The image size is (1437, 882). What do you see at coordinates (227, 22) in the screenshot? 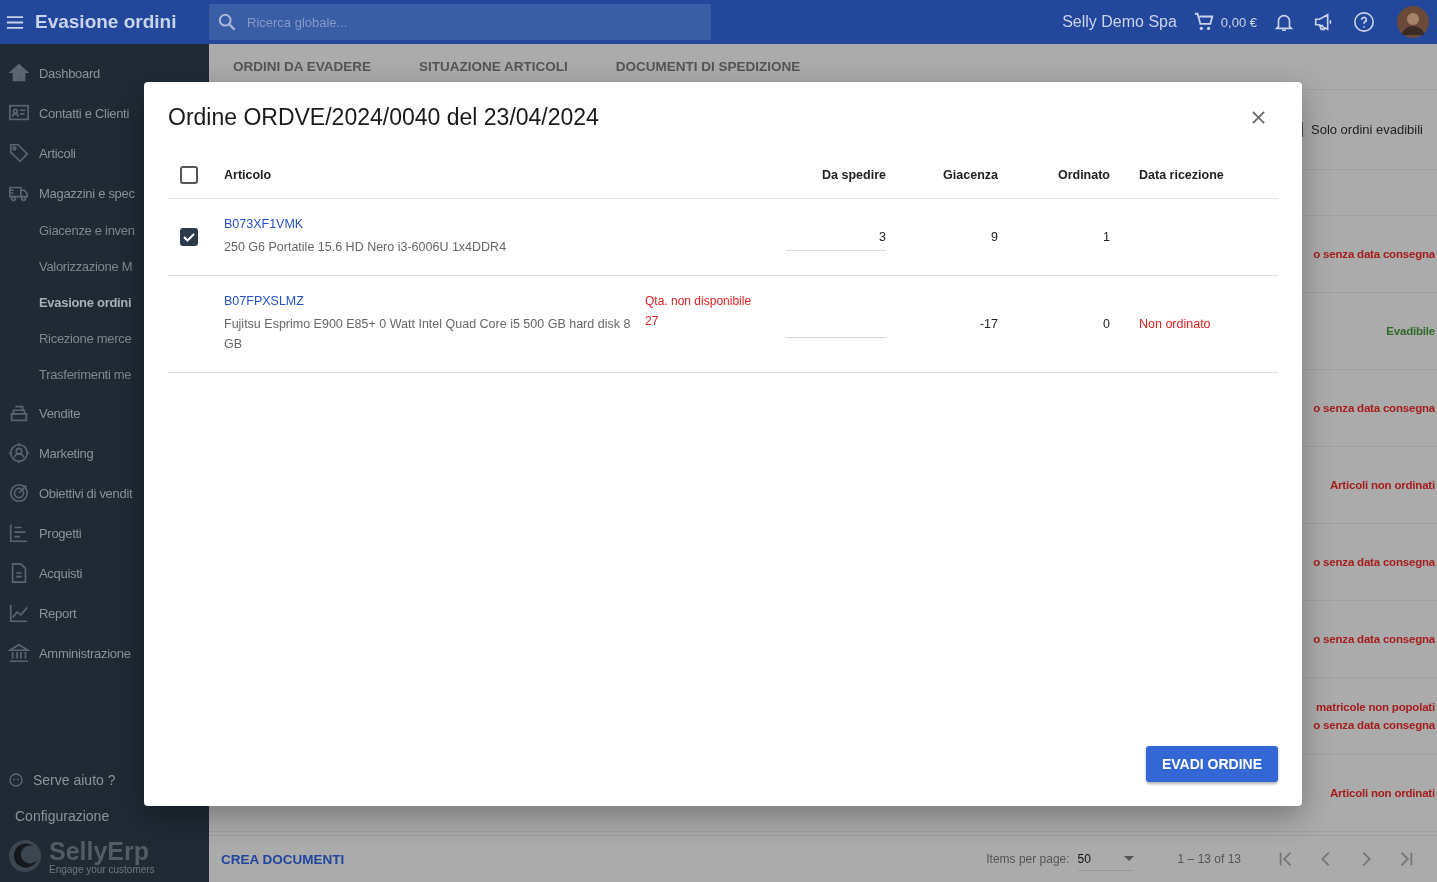
I see `search-icon` at bounding box center [227, 22].